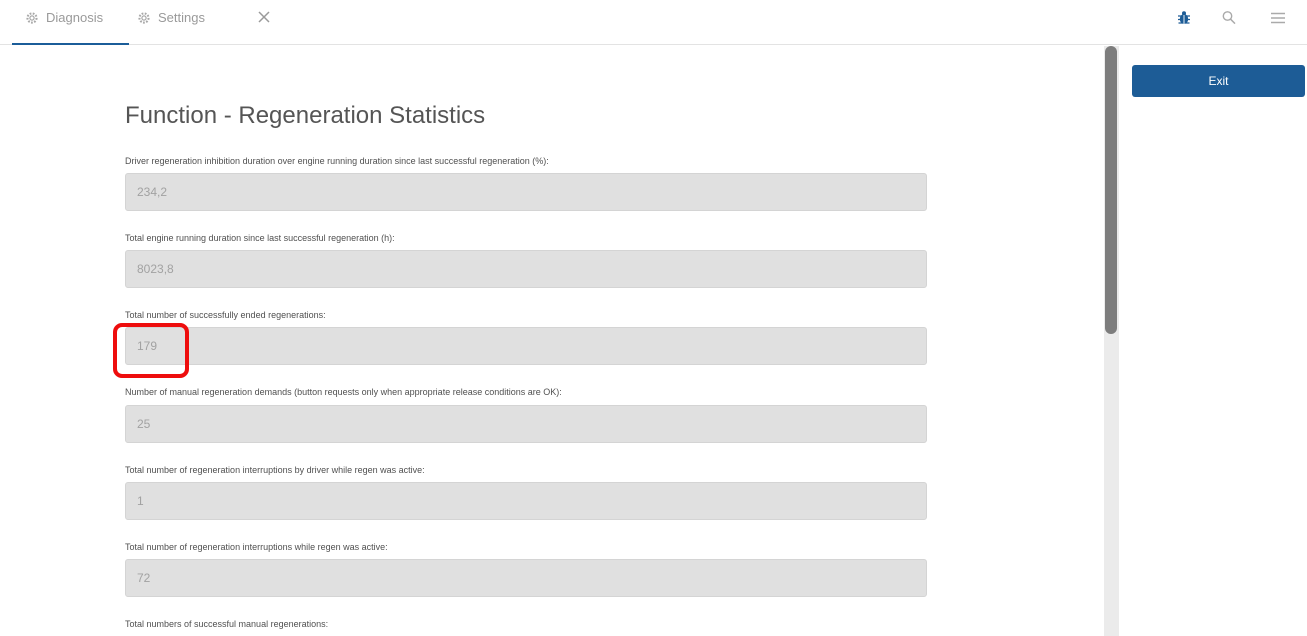 The image size is (1307, 636). I want to click on search-icon, so click(1229, 18).